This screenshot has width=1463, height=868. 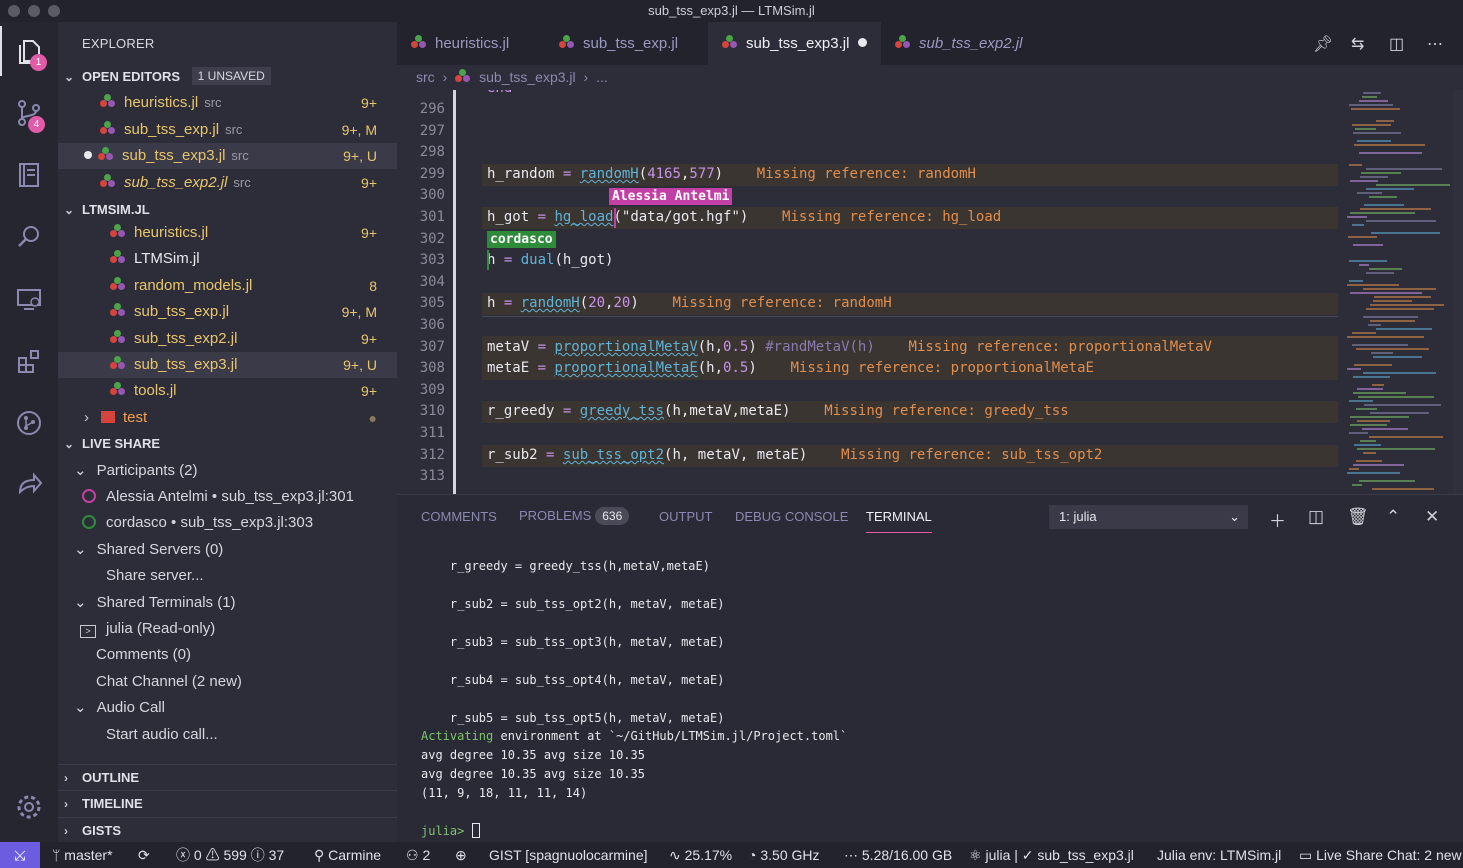 I want to click on terminal-line: r_sub3 = sub_tss_opt3(h, metaV, metaE), so click(x=573, y=642).